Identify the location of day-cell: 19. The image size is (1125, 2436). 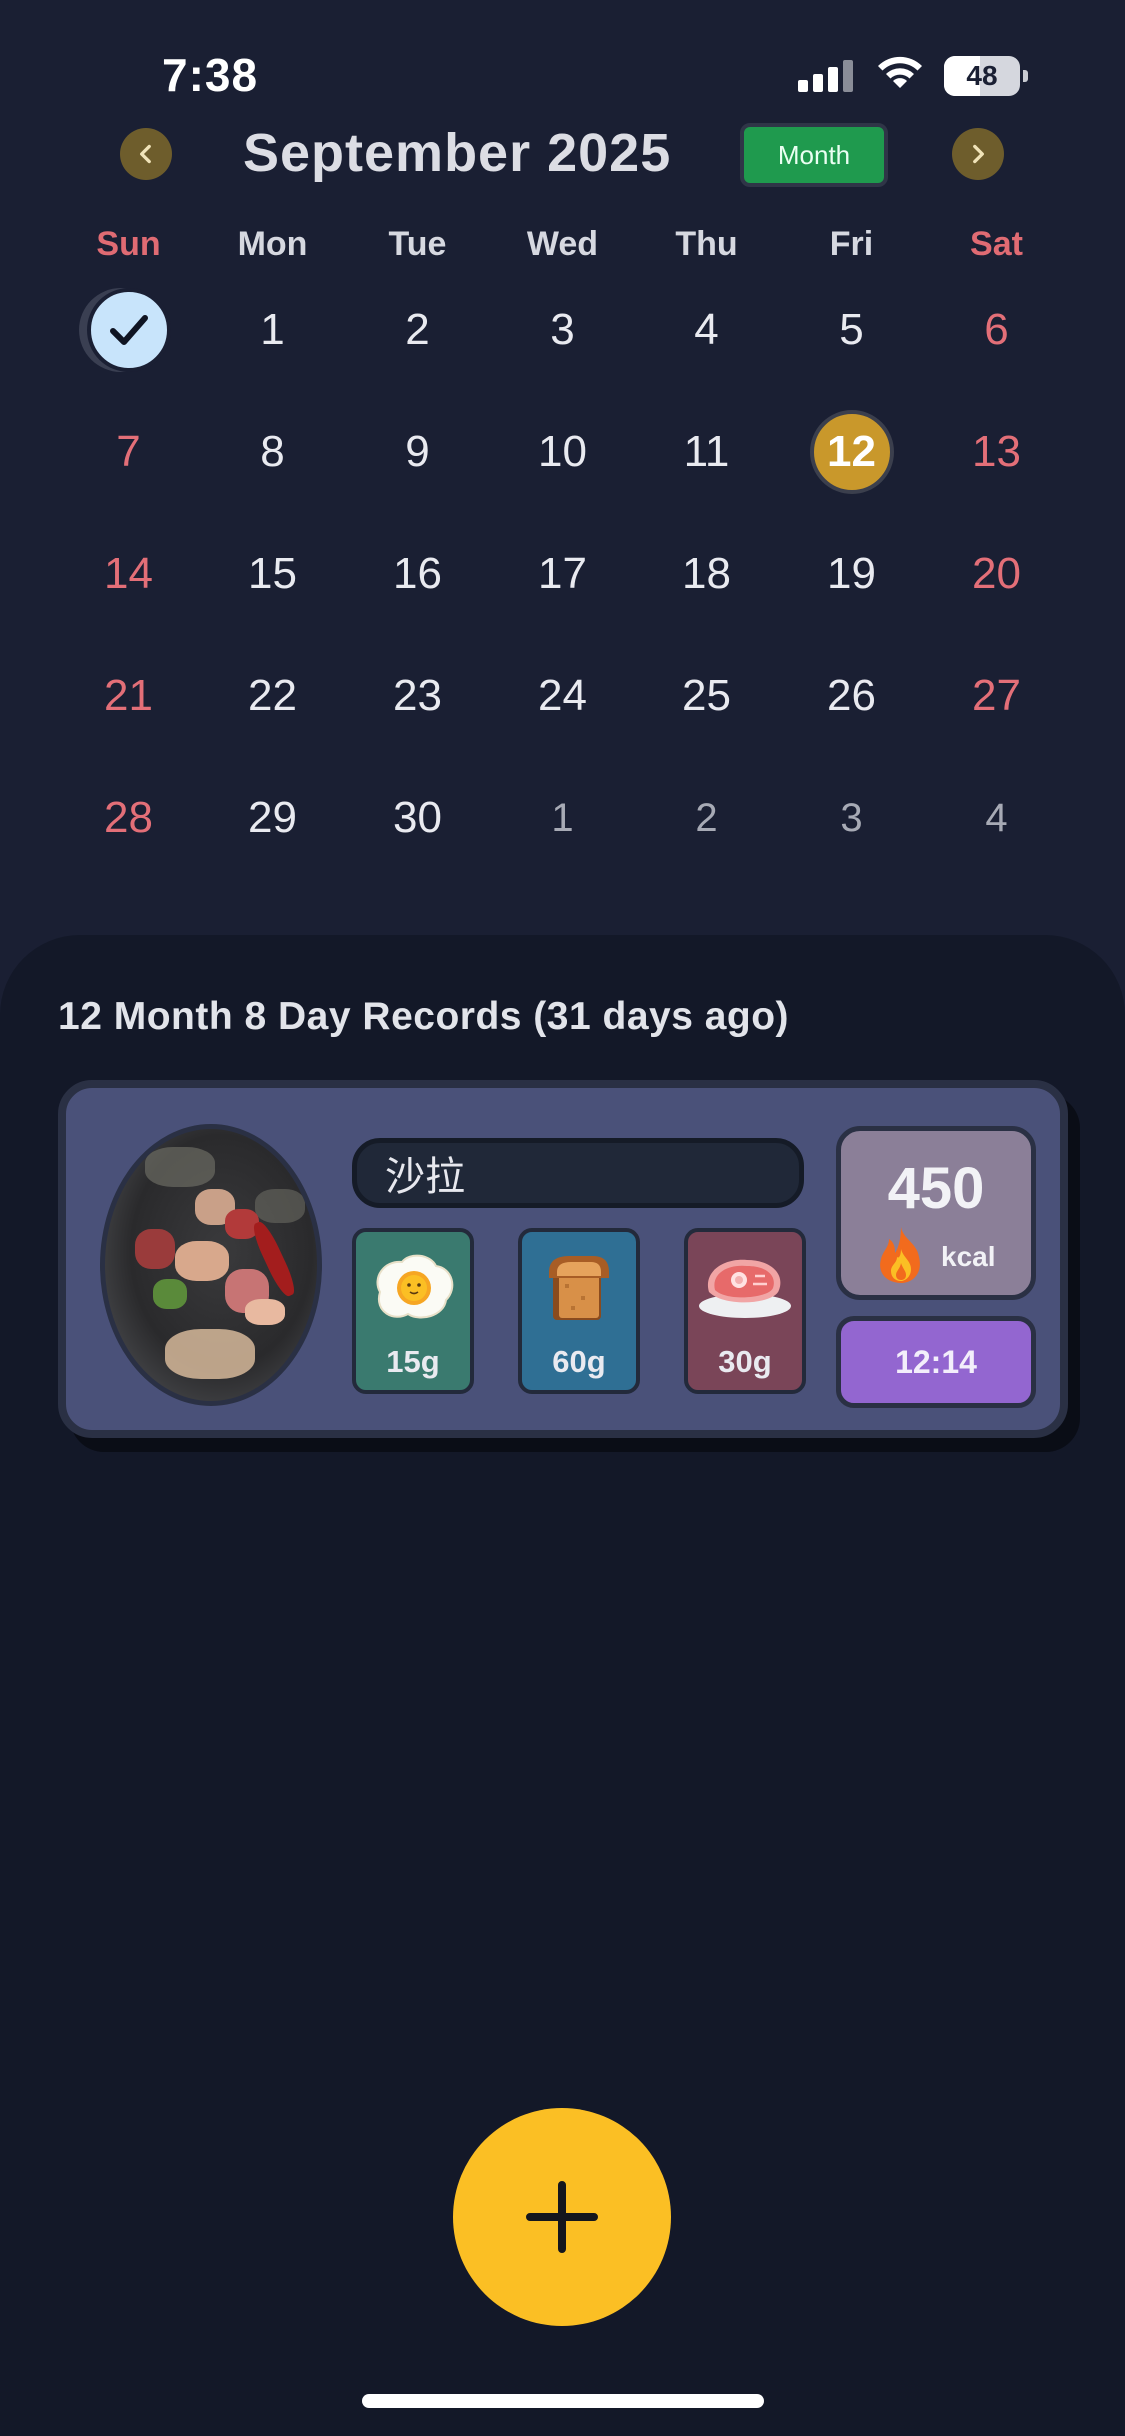
(851, 574).